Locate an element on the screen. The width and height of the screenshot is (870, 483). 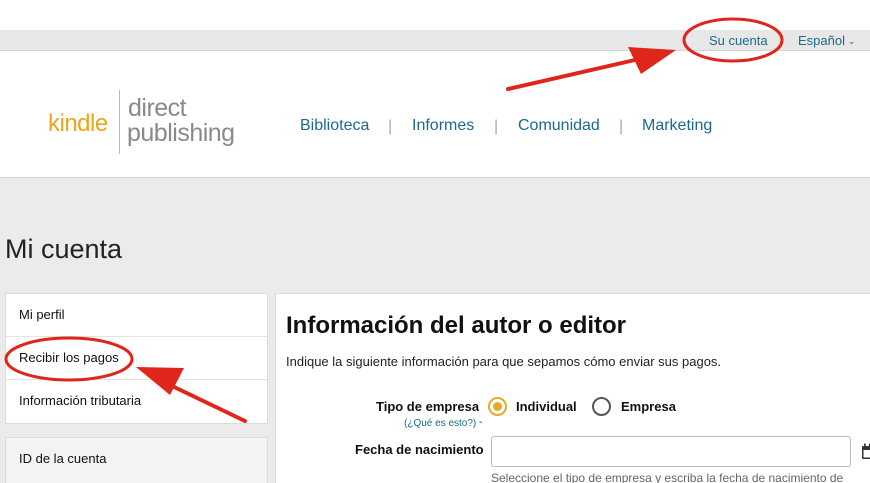
logo-divider is located at coordinates (119, 122).